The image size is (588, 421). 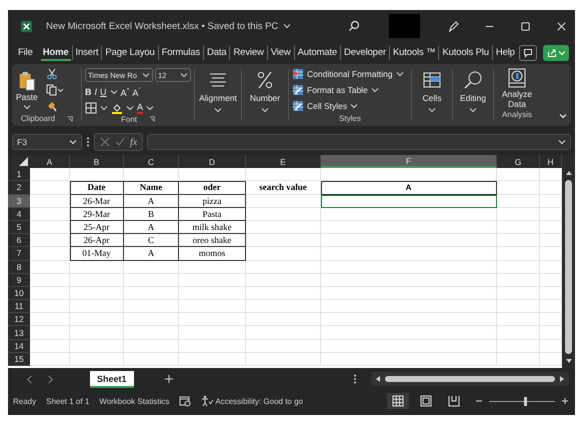 What do you see at coordinates (212, 241) in the screenshot?
I see `sheet-cell: oreo shake` at bounding box center [212, 241].